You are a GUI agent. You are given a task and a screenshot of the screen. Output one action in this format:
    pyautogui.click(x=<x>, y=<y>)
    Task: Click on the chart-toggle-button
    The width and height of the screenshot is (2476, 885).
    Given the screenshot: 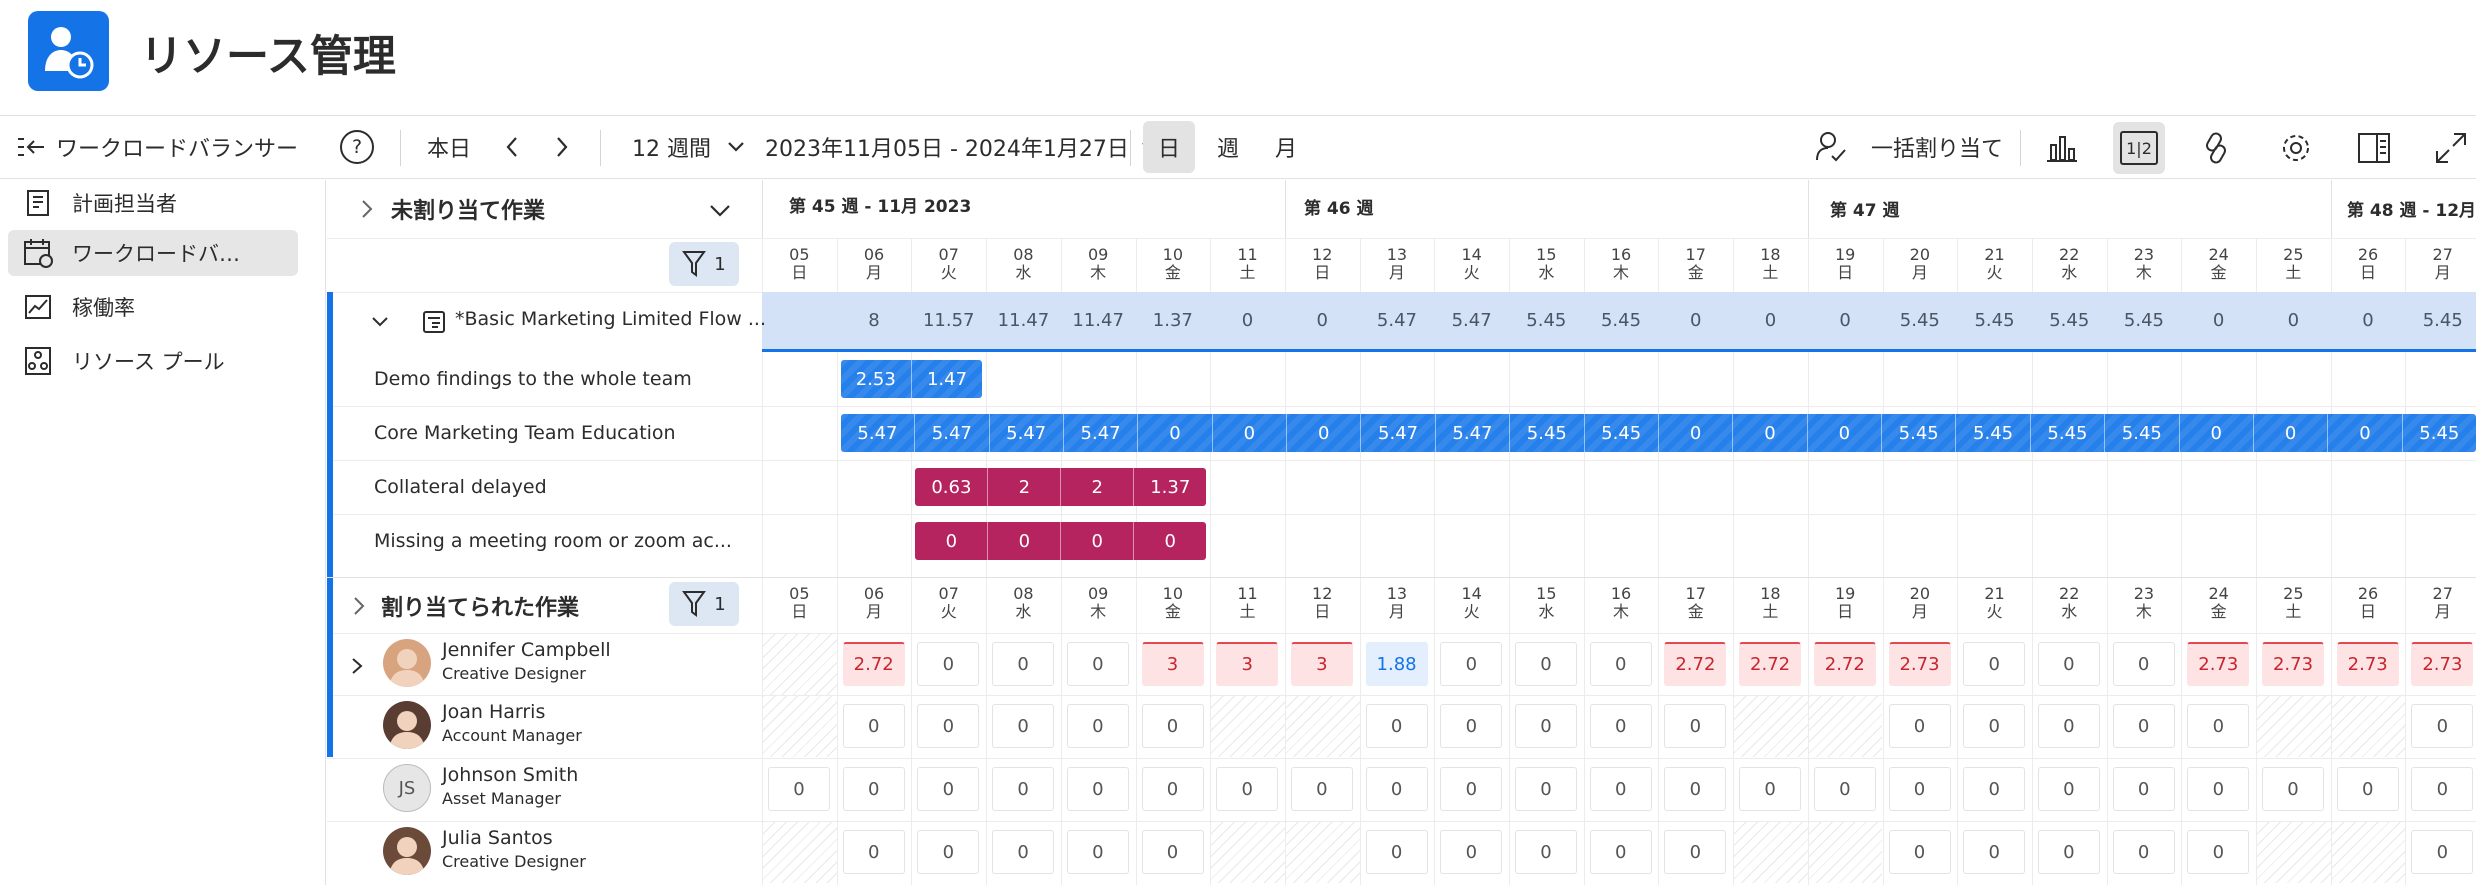 What is the action you would take?
    pyautogui.click(x=2062, y=148)
    